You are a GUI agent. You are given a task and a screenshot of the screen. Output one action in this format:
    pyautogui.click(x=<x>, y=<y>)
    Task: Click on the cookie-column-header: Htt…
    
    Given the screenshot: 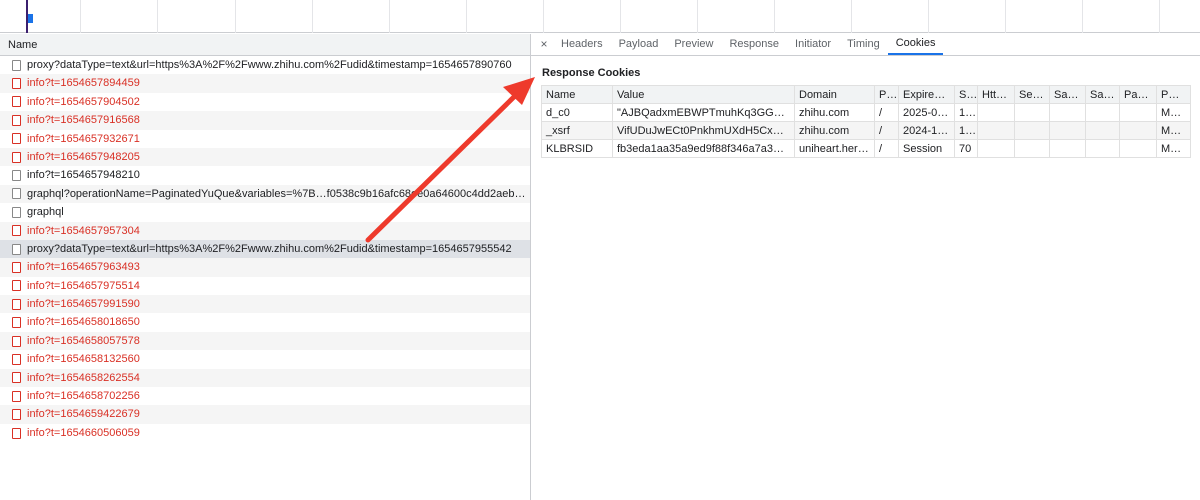 What is the action you would take?
    pyautogui.click(x=996, y=94)
    